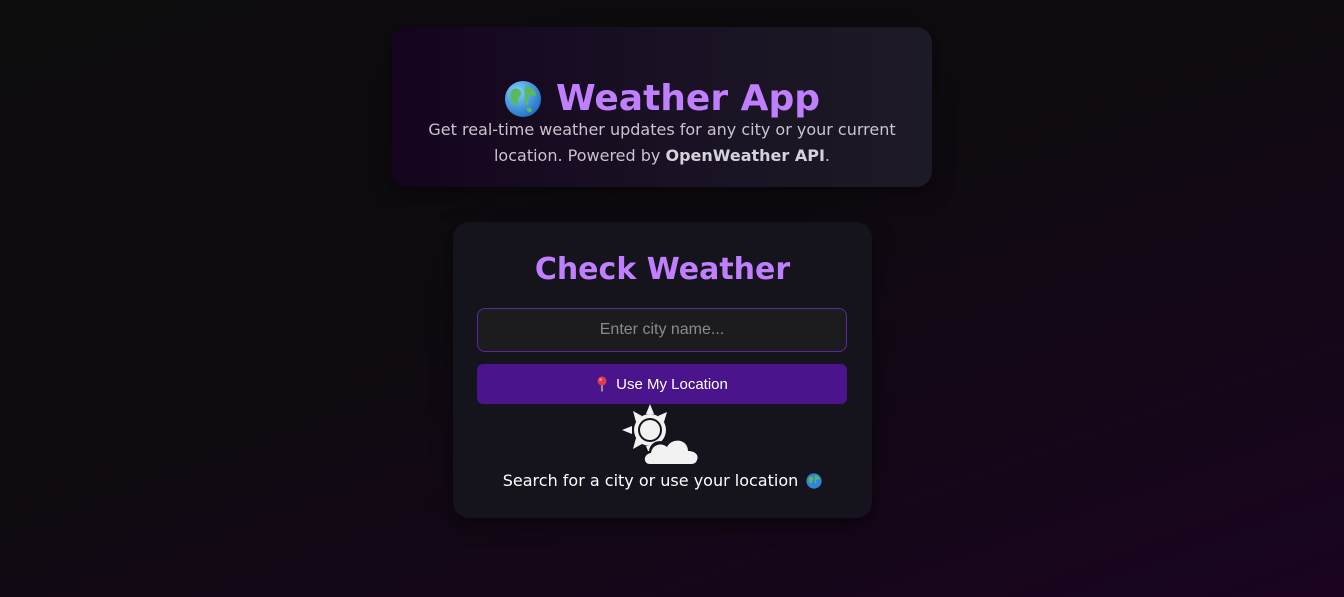 The width and height of the screenshot is (1344, 597). I want to click on hint-row: Search for a city or use your location, so click(662, 481).